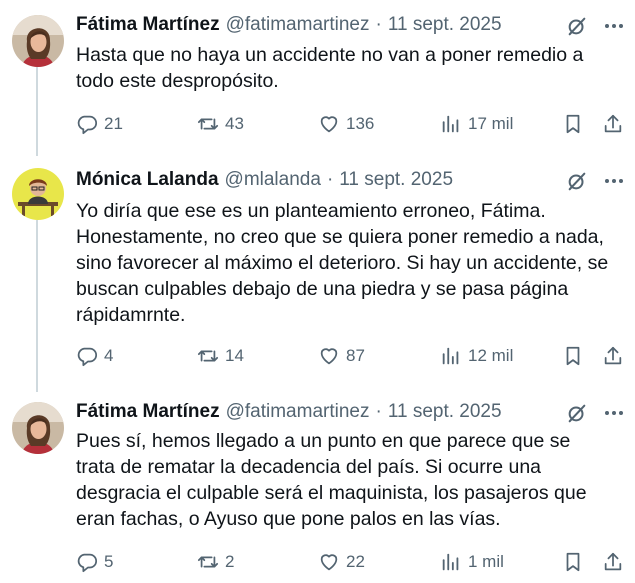 Image resolution: width=635 pixels, height=583 pixels. What do you see at coordinates (109, 561) in the screenshot?
I see `reply-count: 5` at bounding box center [109, 561].